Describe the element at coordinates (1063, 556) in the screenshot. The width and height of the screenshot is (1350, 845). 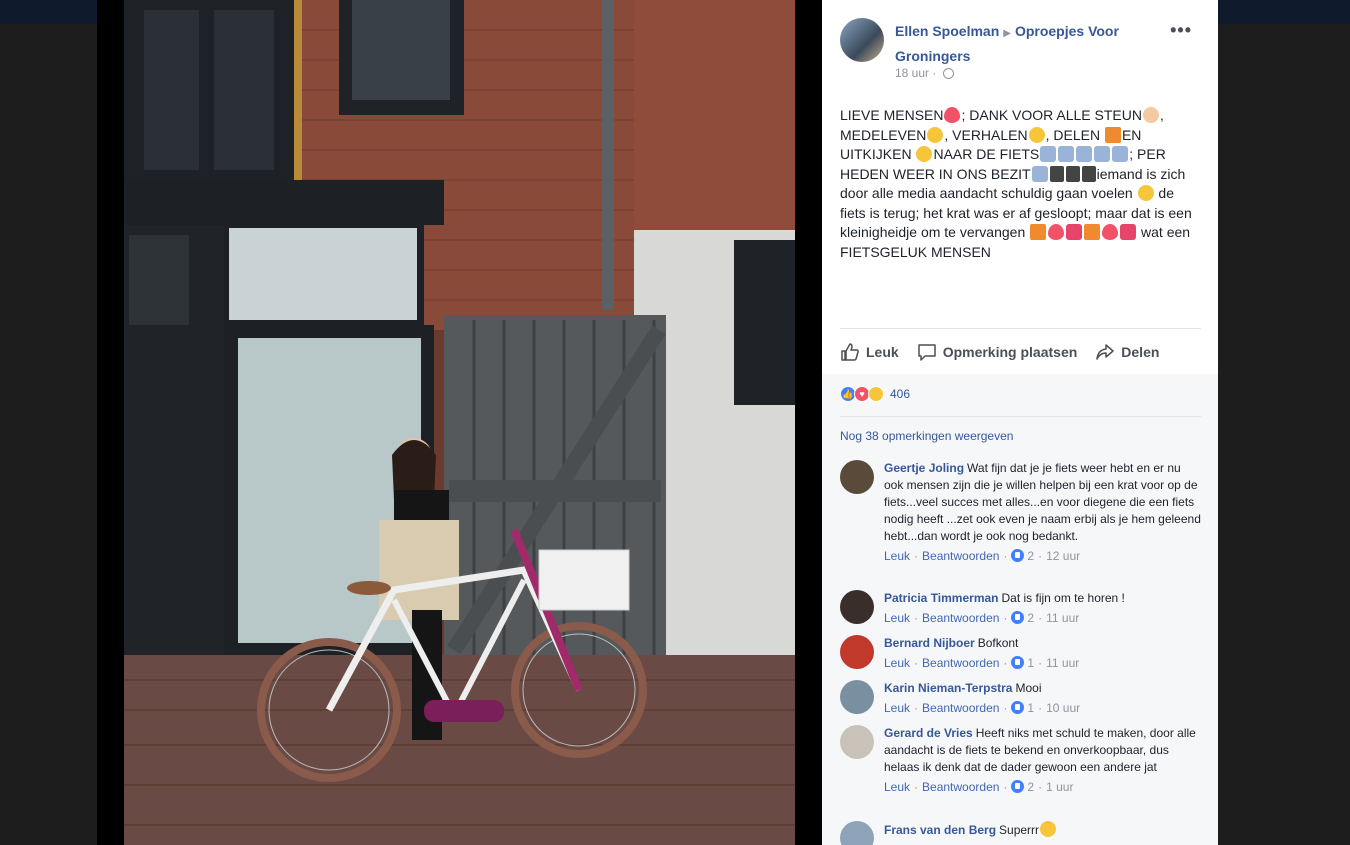
I see `comment-timestamp: 12 uur` at that location.